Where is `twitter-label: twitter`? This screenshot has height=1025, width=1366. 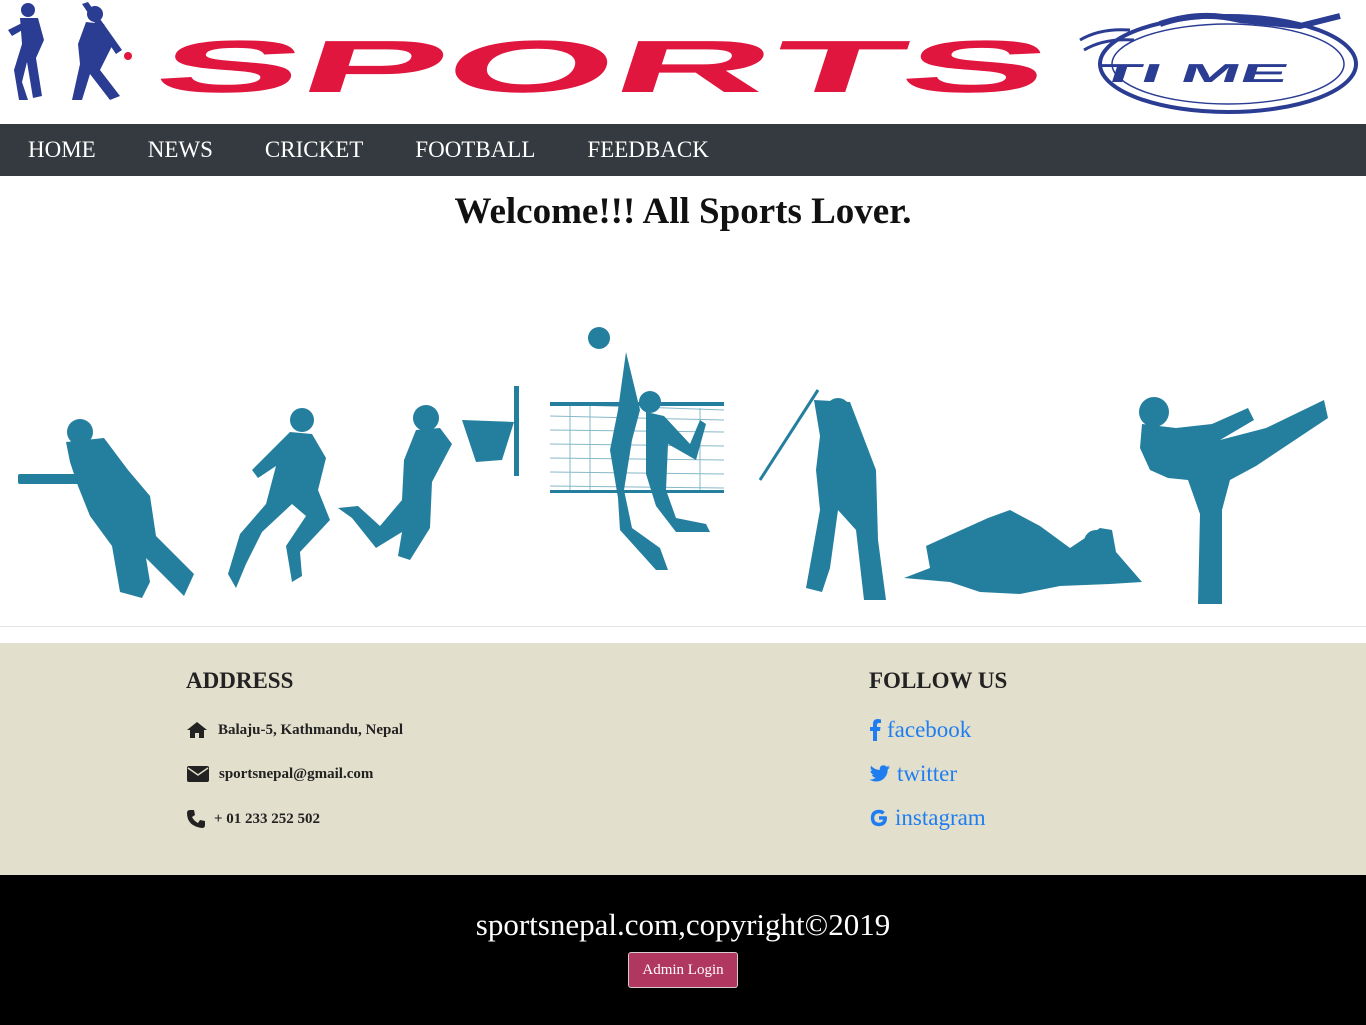 twitter-label: twitter is located at coordinates (927, 773).